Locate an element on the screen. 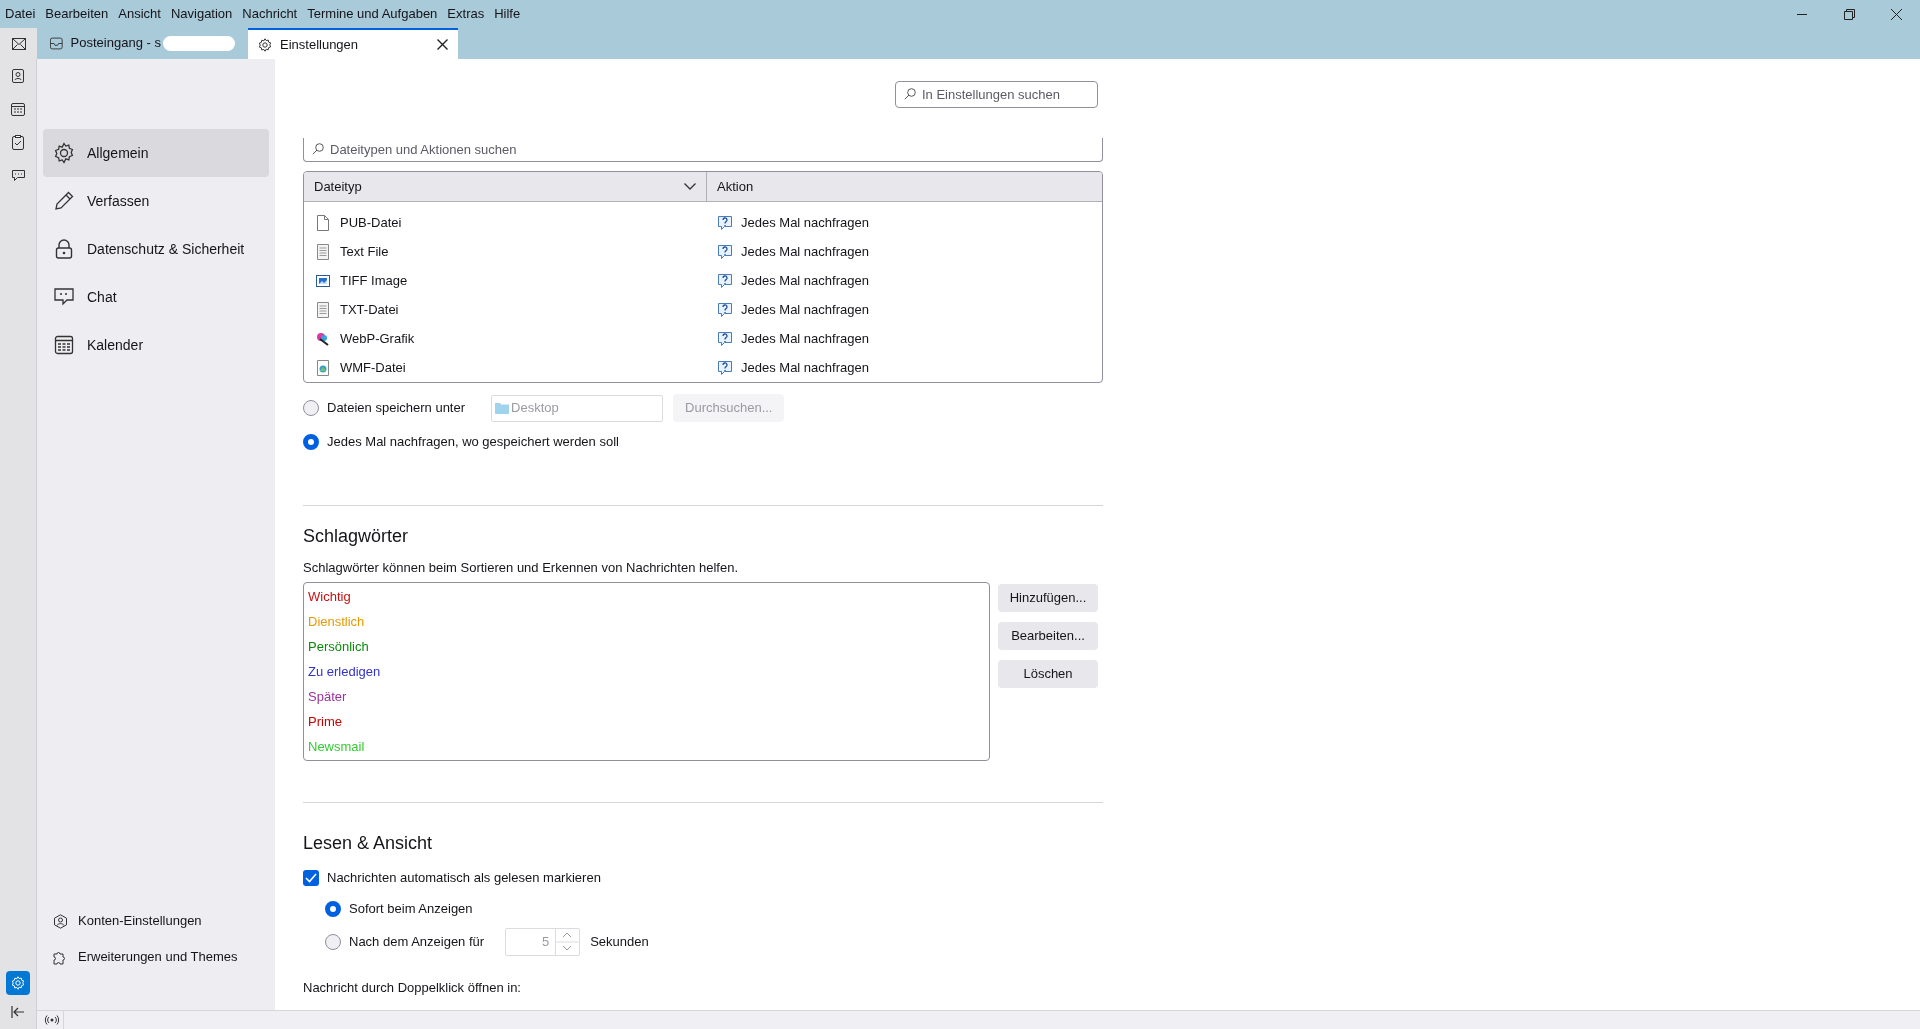  broadcast-icon is located at coordinates (52, 1020).